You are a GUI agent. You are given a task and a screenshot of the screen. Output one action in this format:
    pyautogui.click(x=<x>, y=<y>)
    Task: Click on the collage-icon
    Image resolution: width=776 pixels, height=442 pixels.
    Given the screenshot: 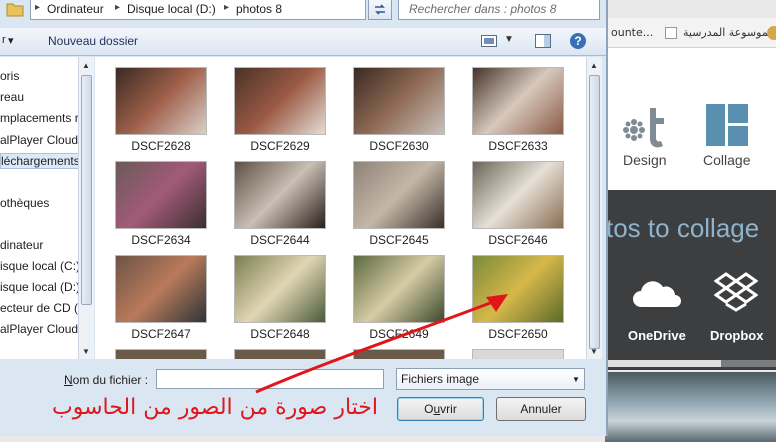 What is the action you would take?
    pyautogui.click(x=727, y=125)
    